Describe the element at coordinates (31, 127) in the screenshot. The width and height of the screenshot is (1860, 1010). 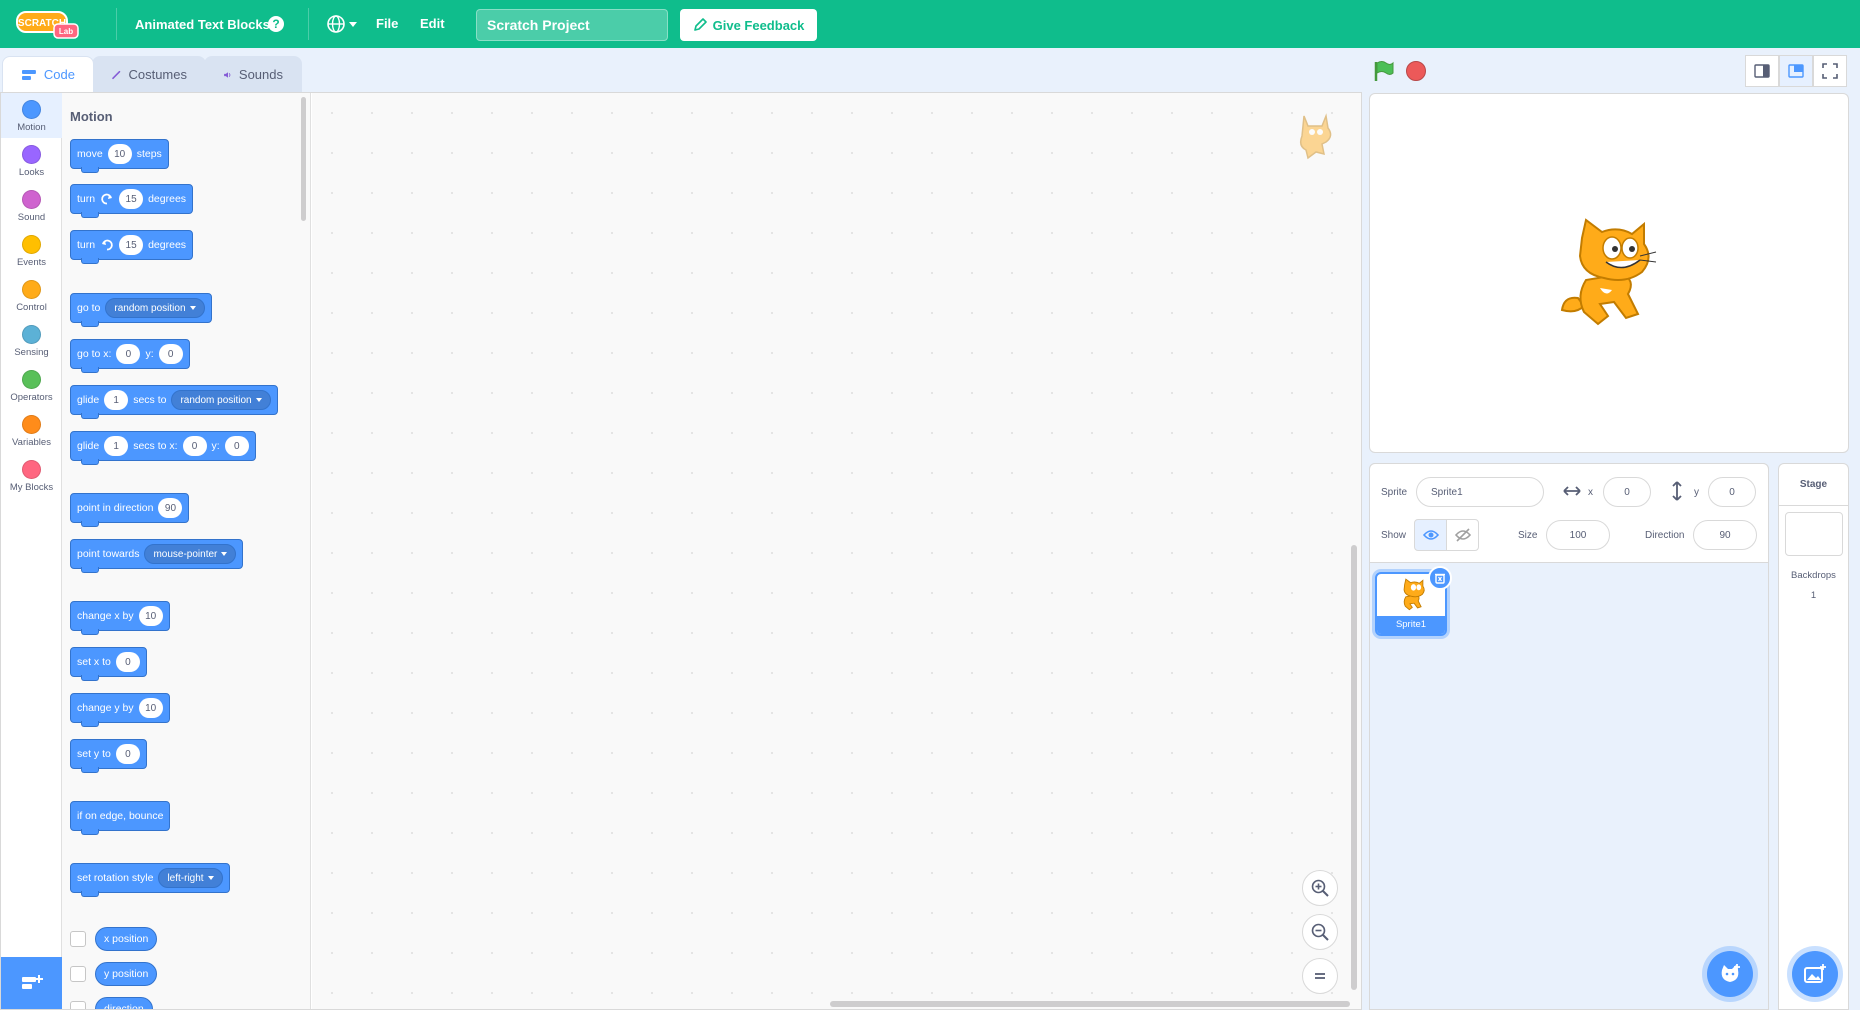
I see `category-label: Motion` at that location.